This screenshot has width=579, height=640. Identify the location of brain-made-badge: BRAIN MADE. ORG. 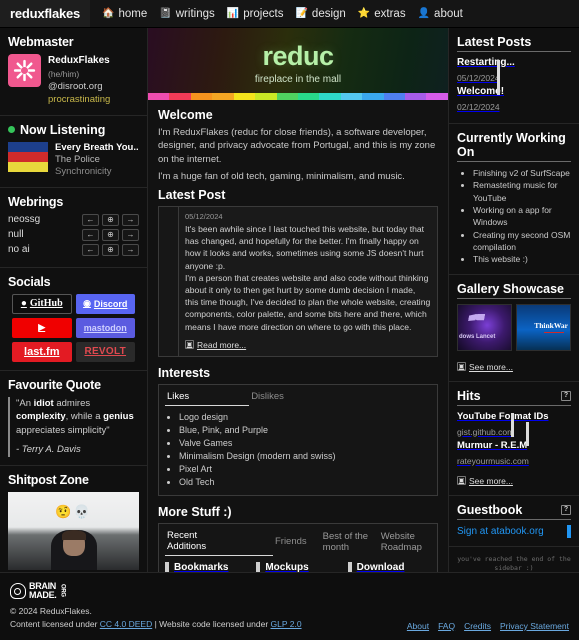
(289, 590).